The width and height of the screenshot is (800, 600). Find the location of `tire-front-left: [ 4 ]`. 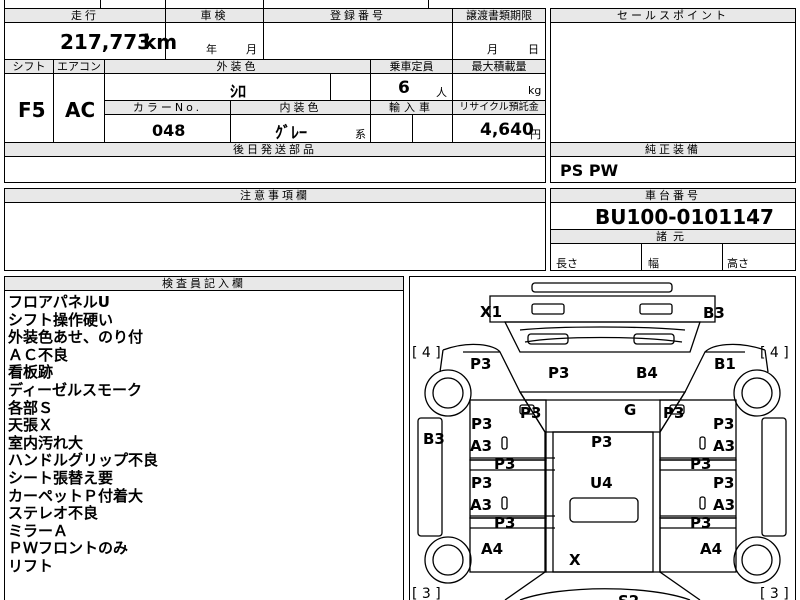

tire-front-left: [ 4 ] is located at coordinates (426, 353).